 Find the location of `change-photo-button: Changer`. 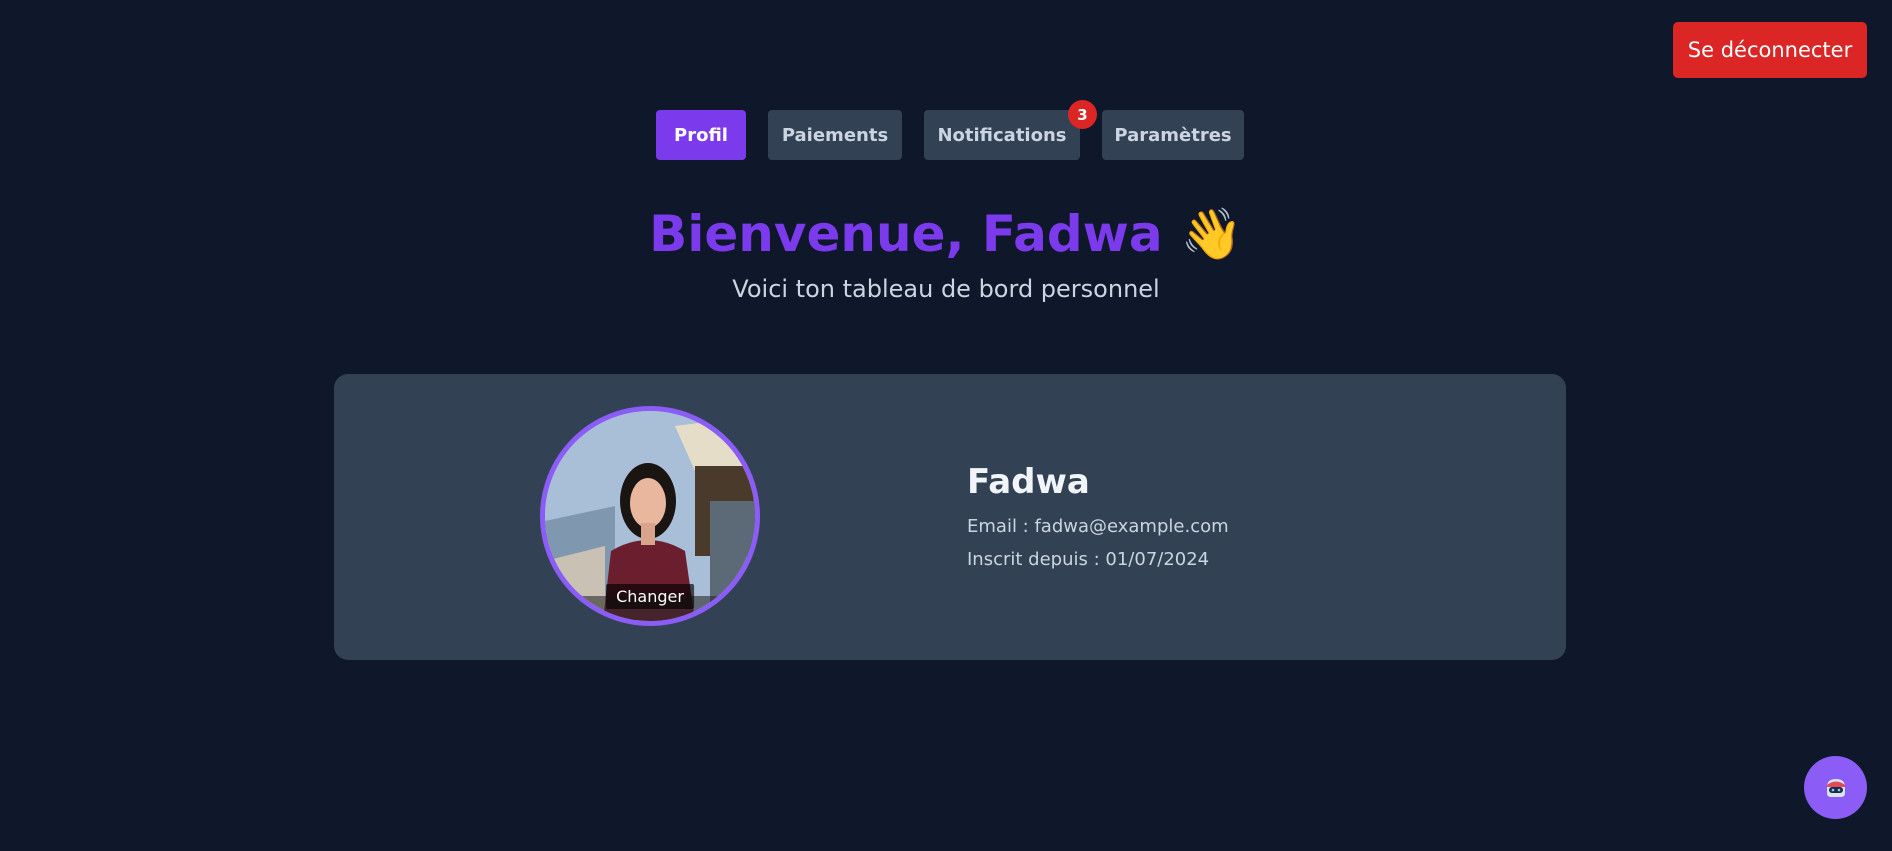

change-photo-button: Changer is located at coordinates (650, 596).